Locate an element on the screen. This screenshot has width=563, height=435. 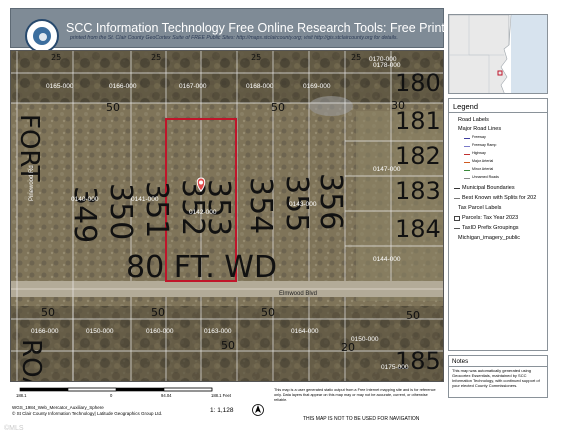
legend-row: TaxID Prefix Groupings is located at coordinates (499, 229).